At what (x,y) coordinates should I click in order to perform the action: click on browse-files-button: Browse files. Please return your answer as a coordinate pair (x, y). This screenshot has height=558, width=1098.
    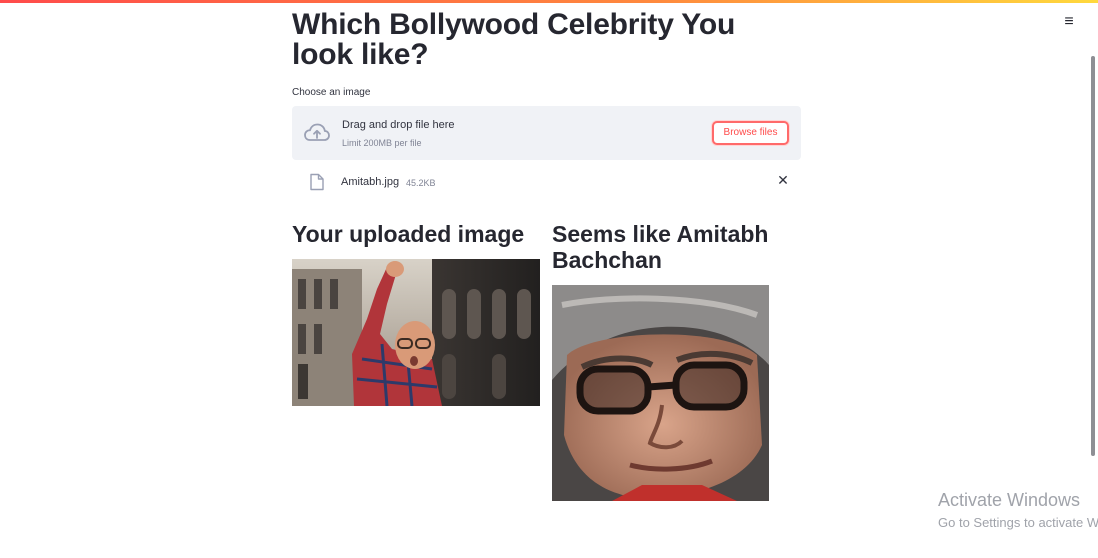
    Looking at the image, I should click on (750, 133).